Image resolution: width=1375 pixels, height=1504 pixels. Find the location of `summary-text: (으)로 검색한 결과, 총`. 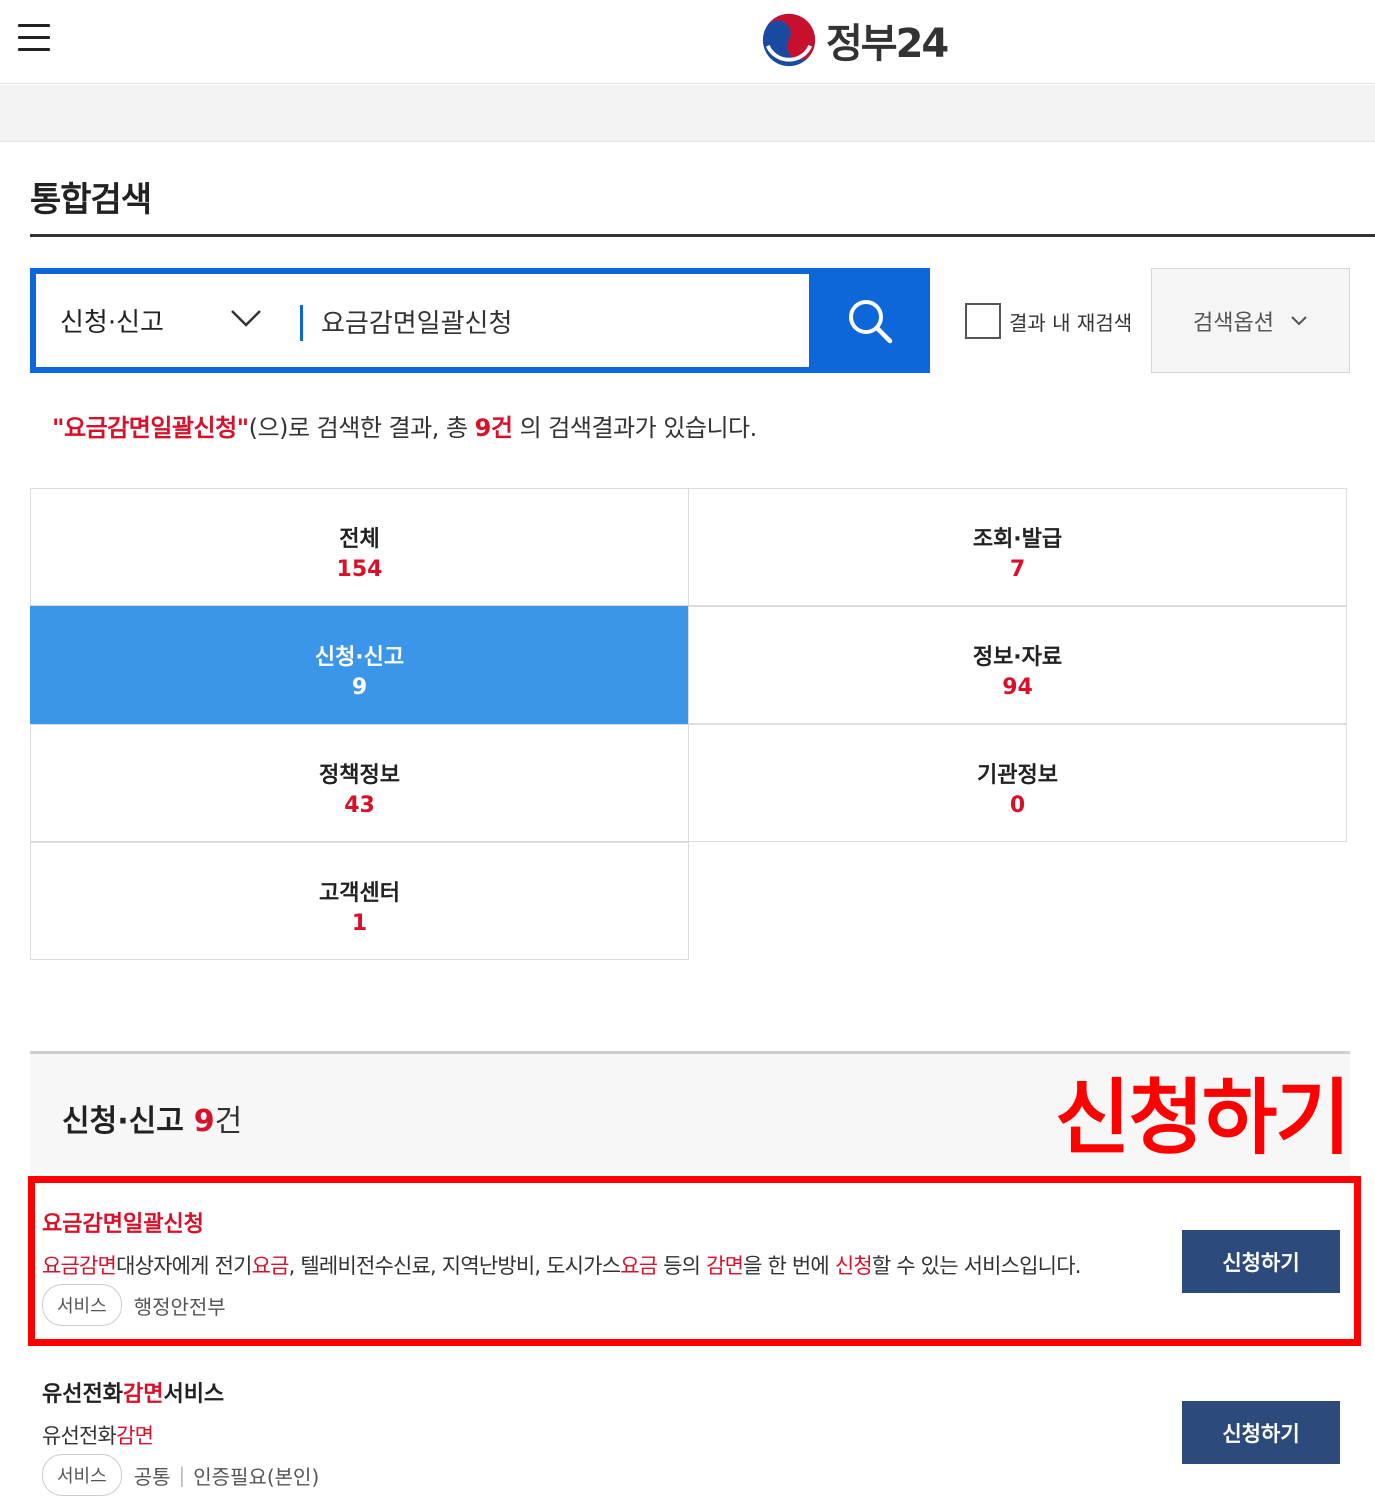

summary-text: (으)로 검색한 결과, 총 is located at coordinates (361, 428).